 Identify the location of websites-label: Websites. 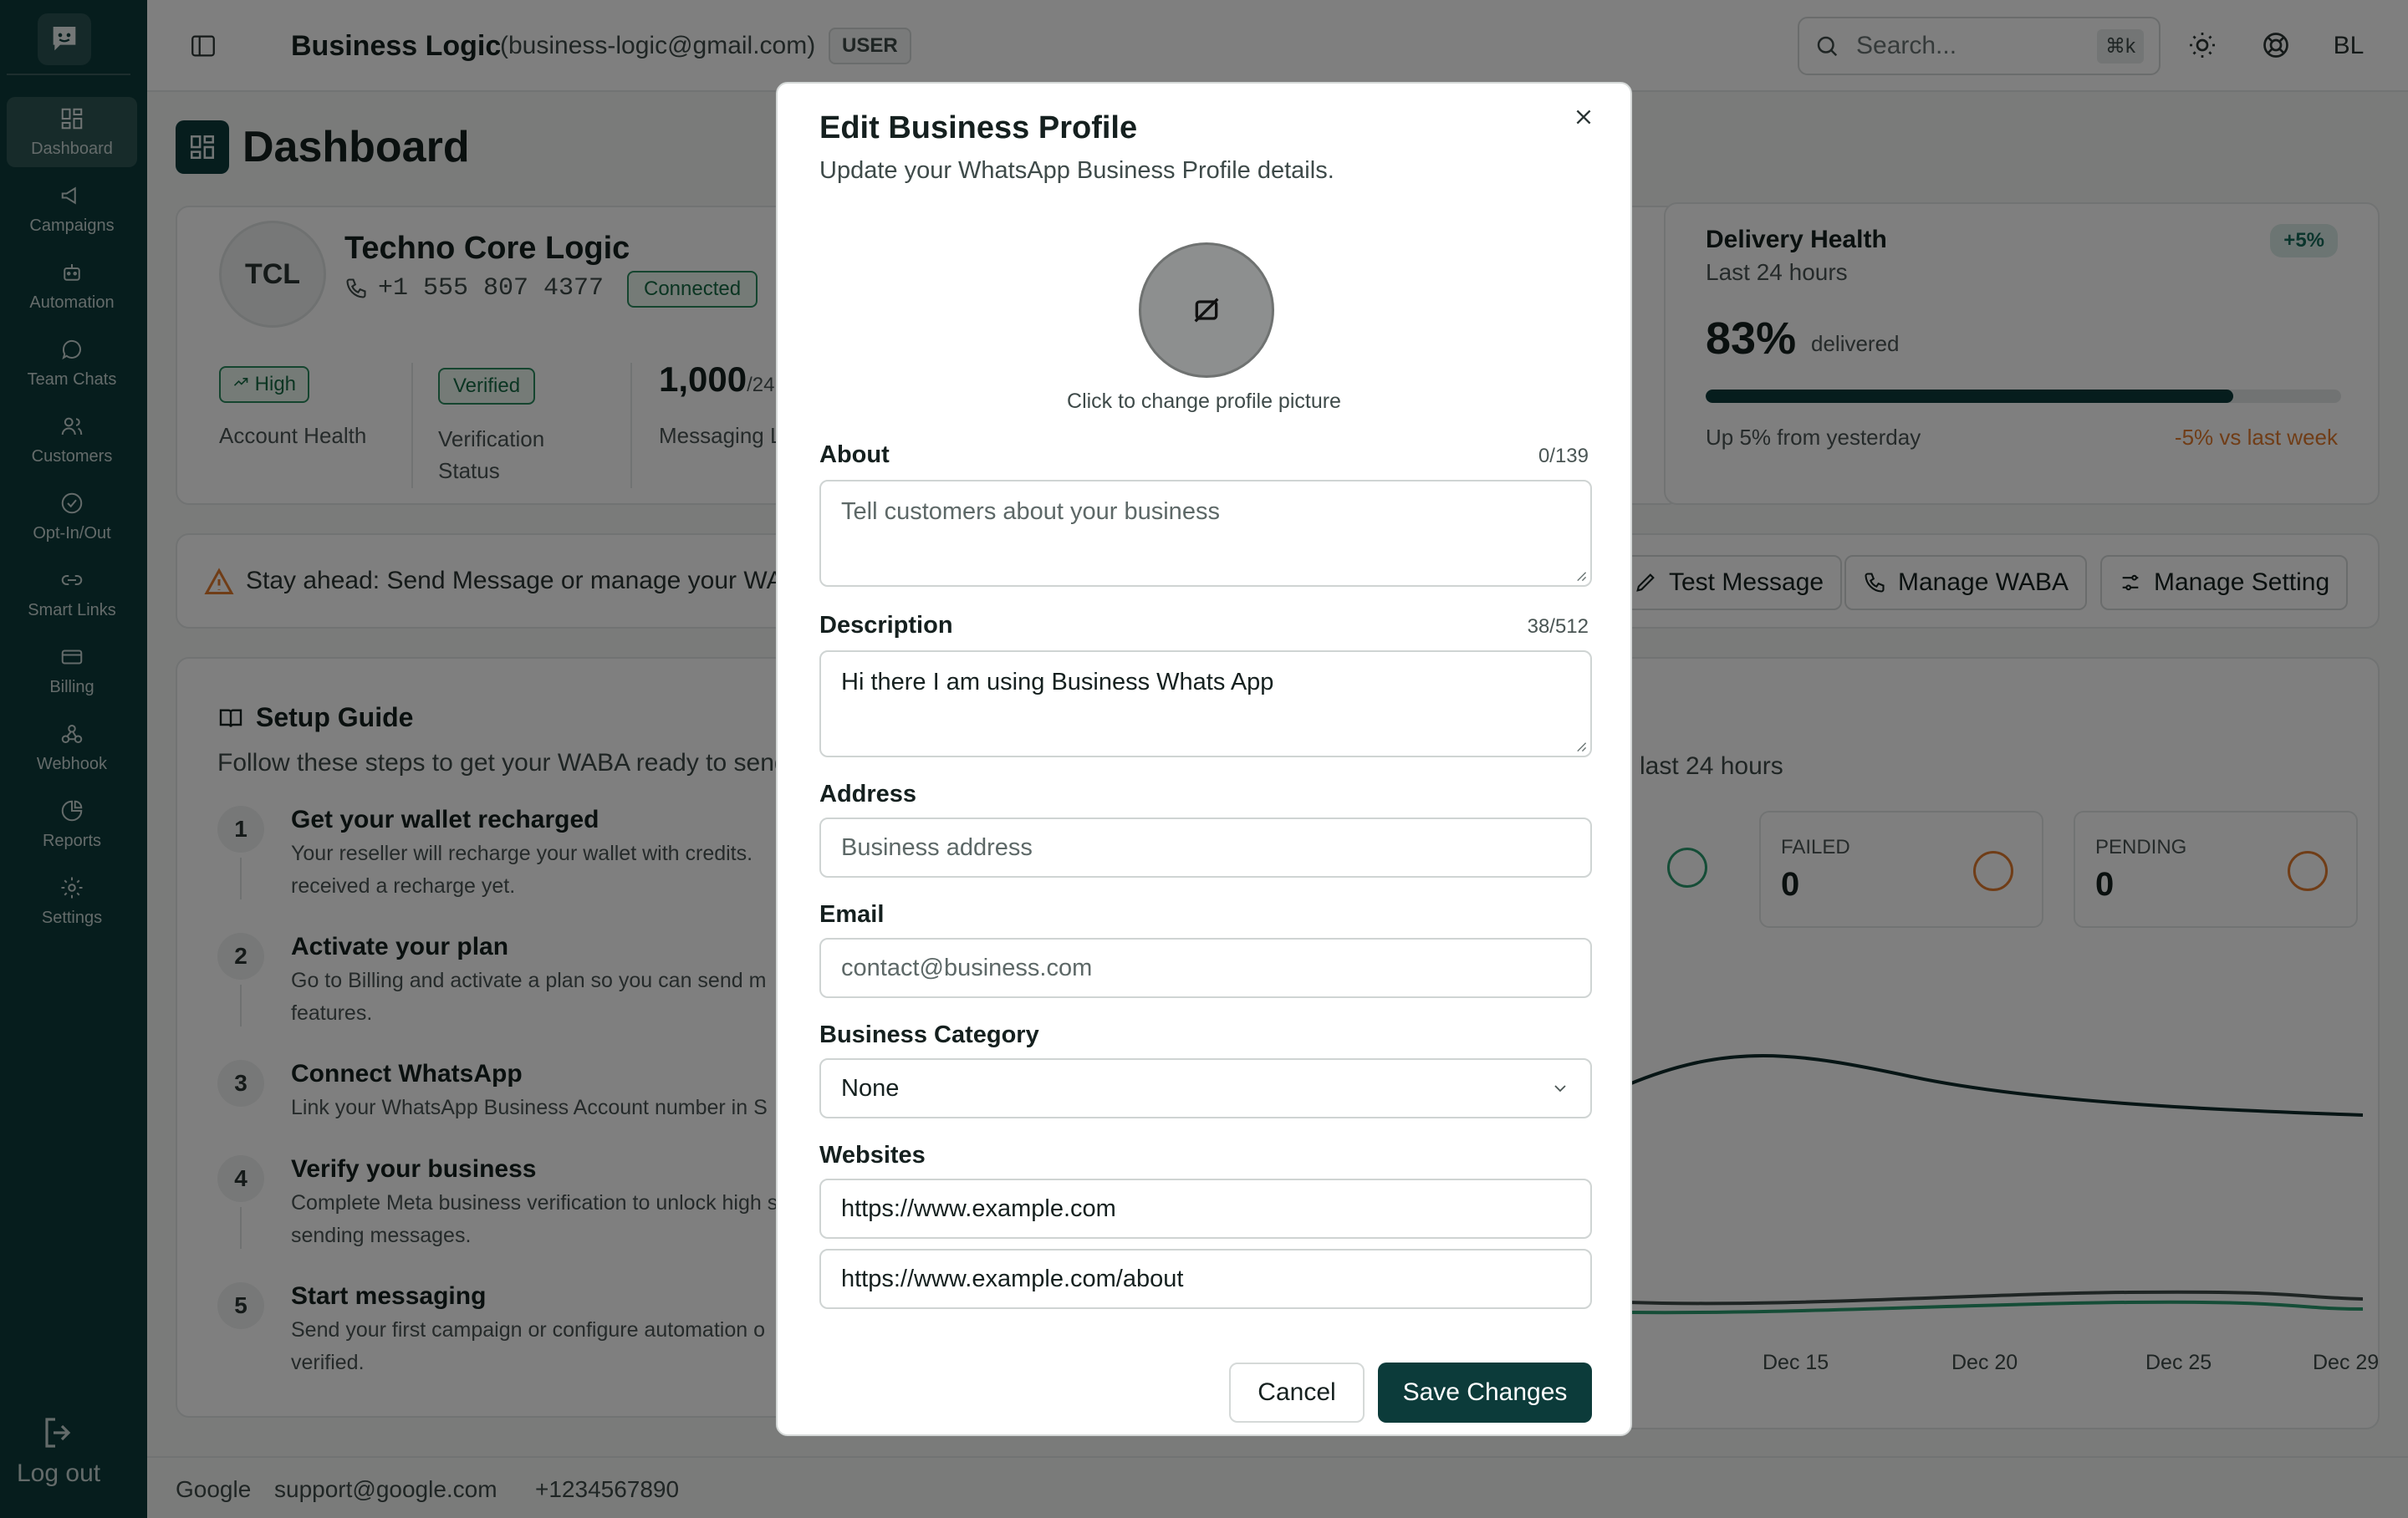
(873, 1155).